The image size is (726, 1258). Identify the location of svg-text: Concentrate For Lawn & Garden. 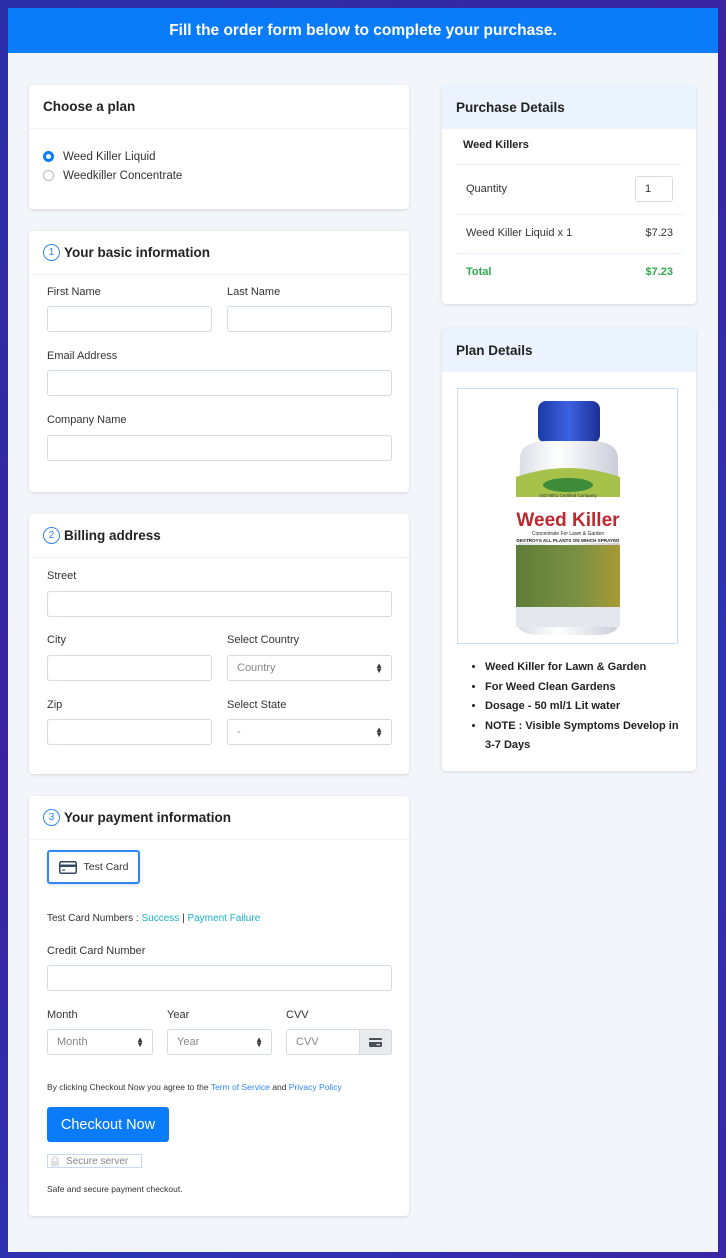
(568, 534).